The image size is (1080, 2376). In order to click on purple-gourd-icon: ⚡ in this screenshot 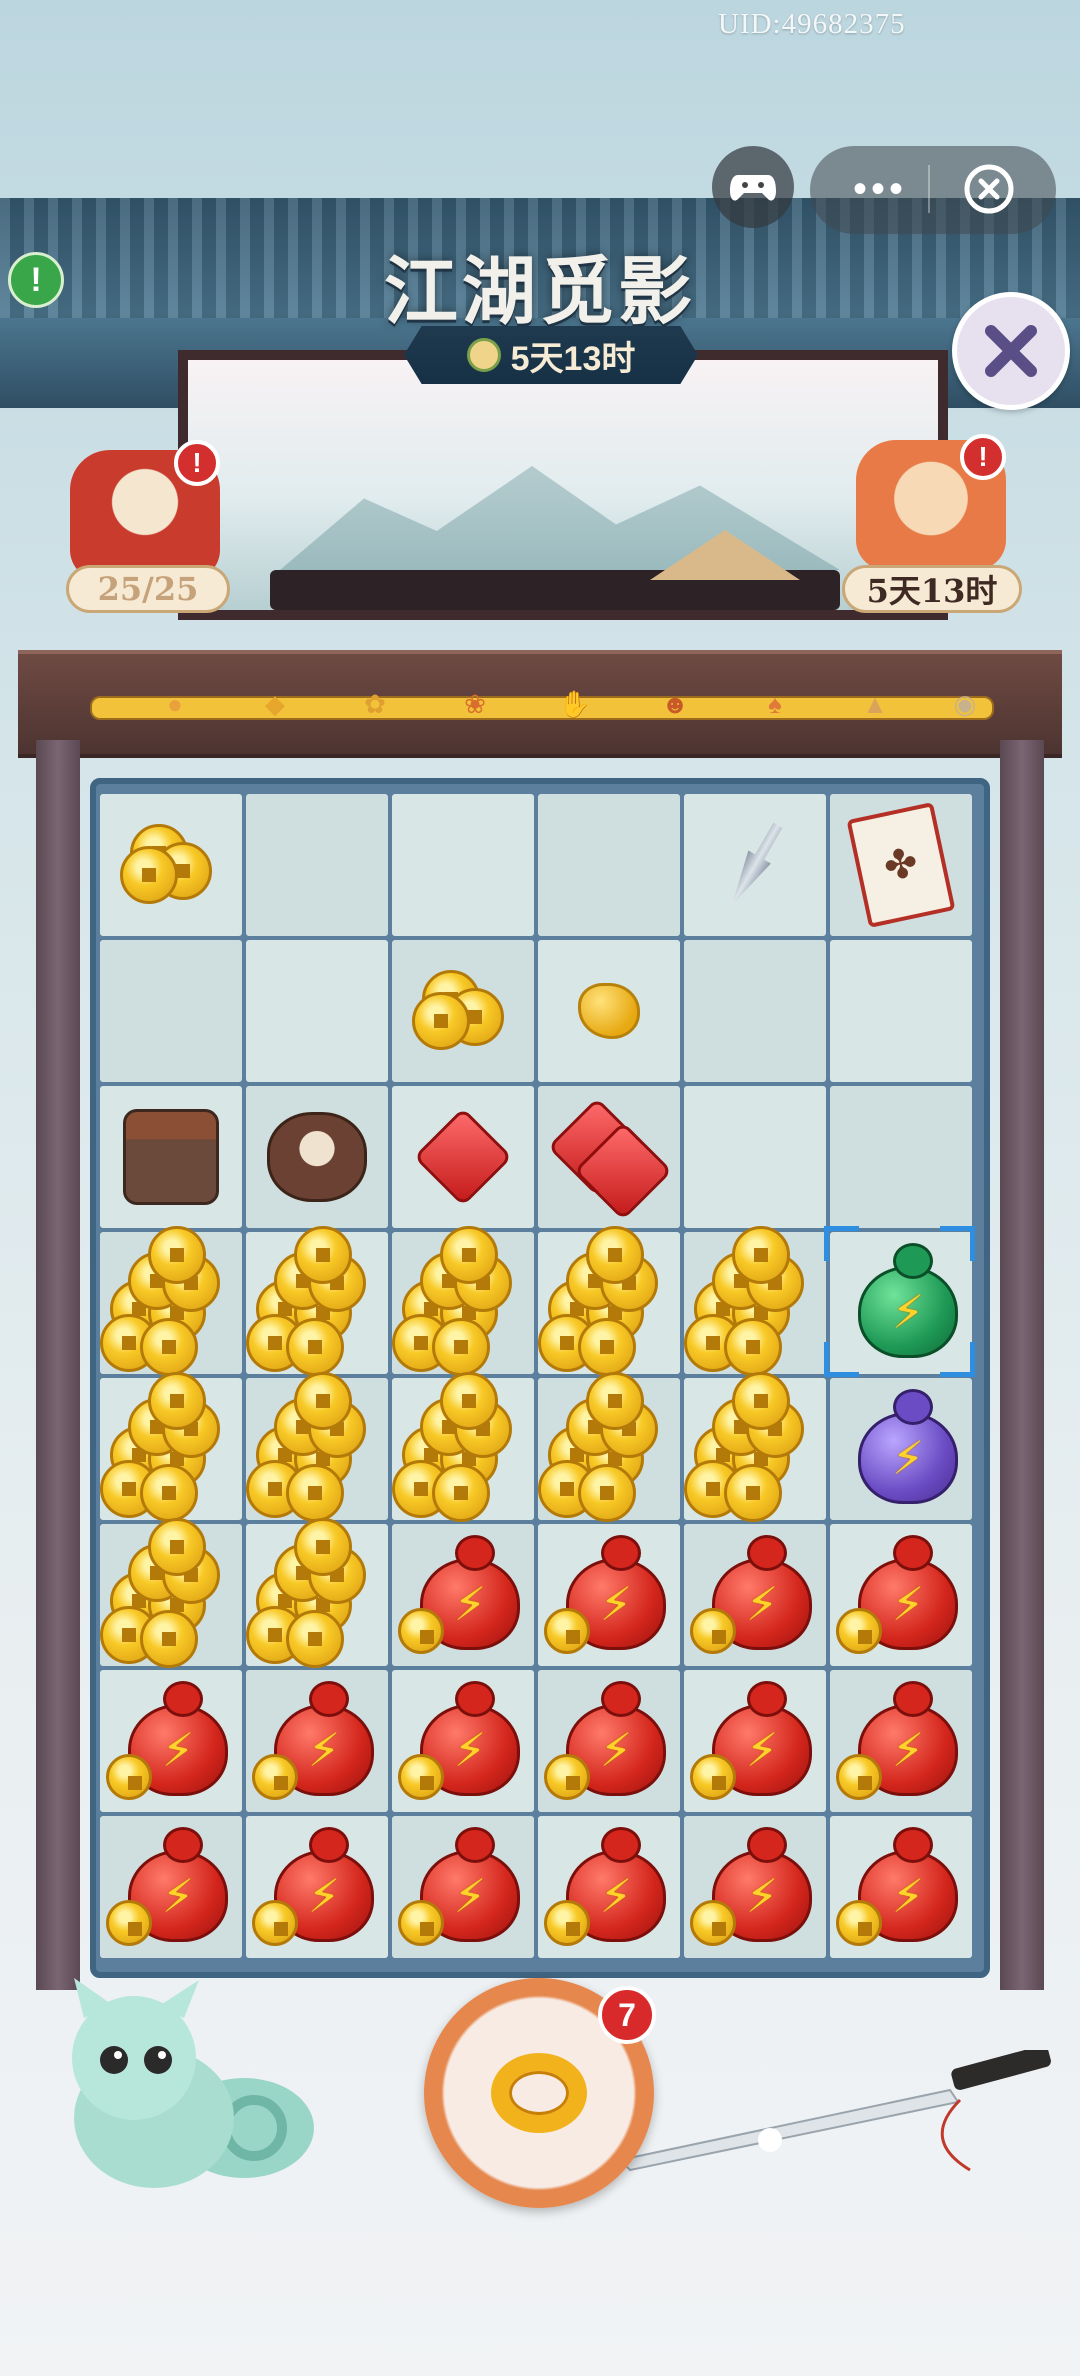, I will do `click(908, 1446)`.